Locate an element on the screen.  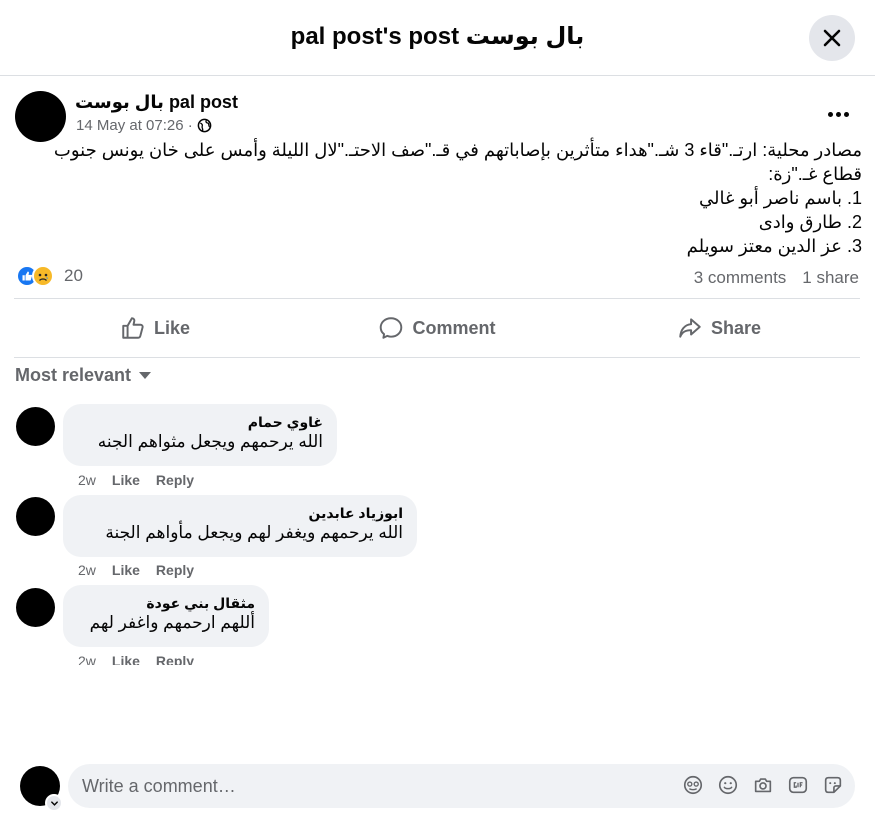
comment-bubble: غاوي حمام الله يرحمهم ويجعل مثواهم الجنه is located at coordinates (200, 435).